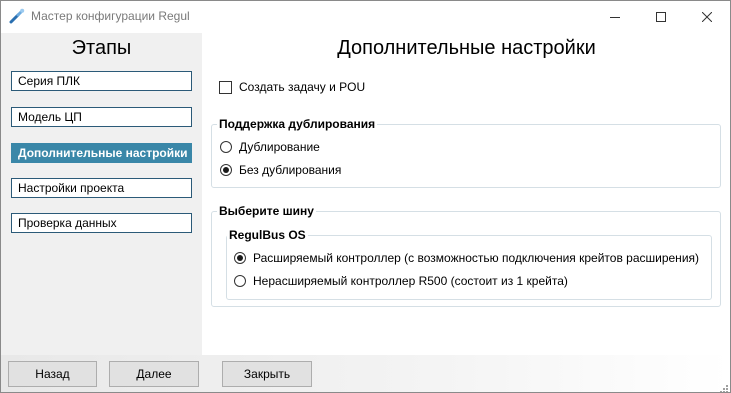  What do you see at coordinates (723, 386) in the screenshot?
I see `resize-grip-icon` at bounding box center [723, 386].